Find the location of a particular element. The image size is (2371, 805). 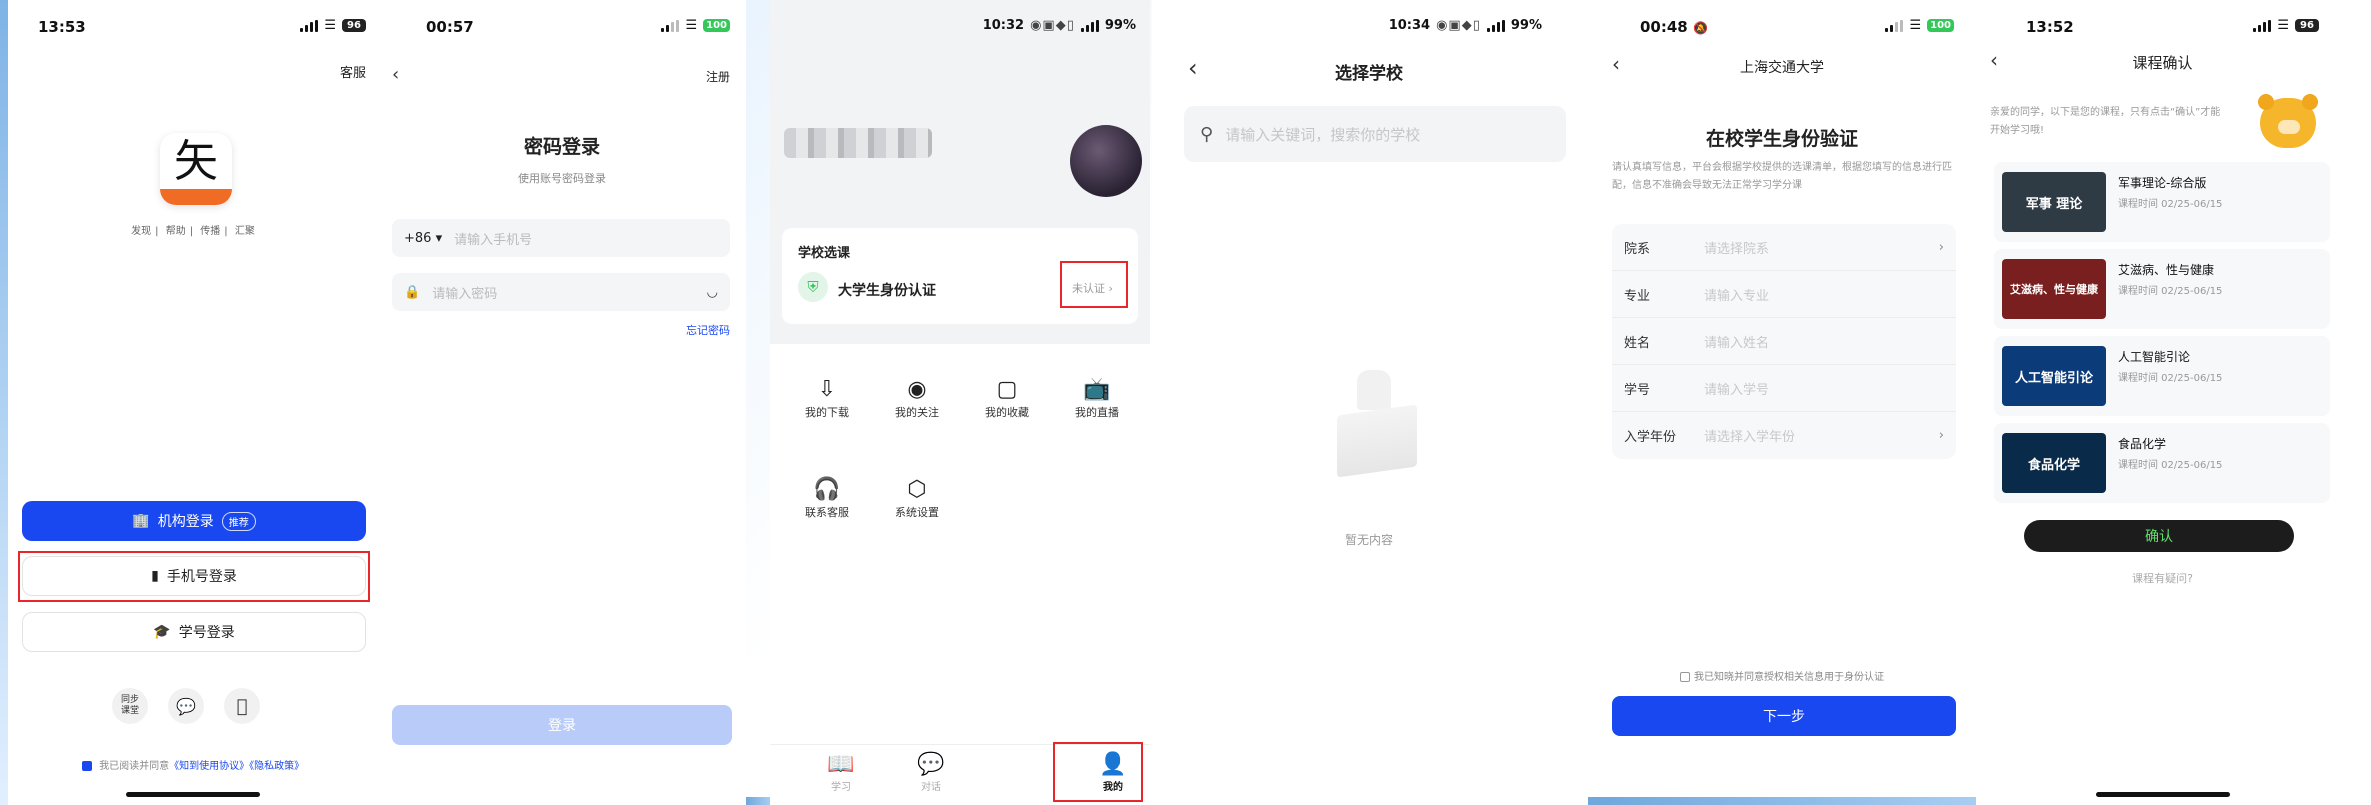

live-menu-item: 📺 我的直播 is located at coordinates (1097, 398).